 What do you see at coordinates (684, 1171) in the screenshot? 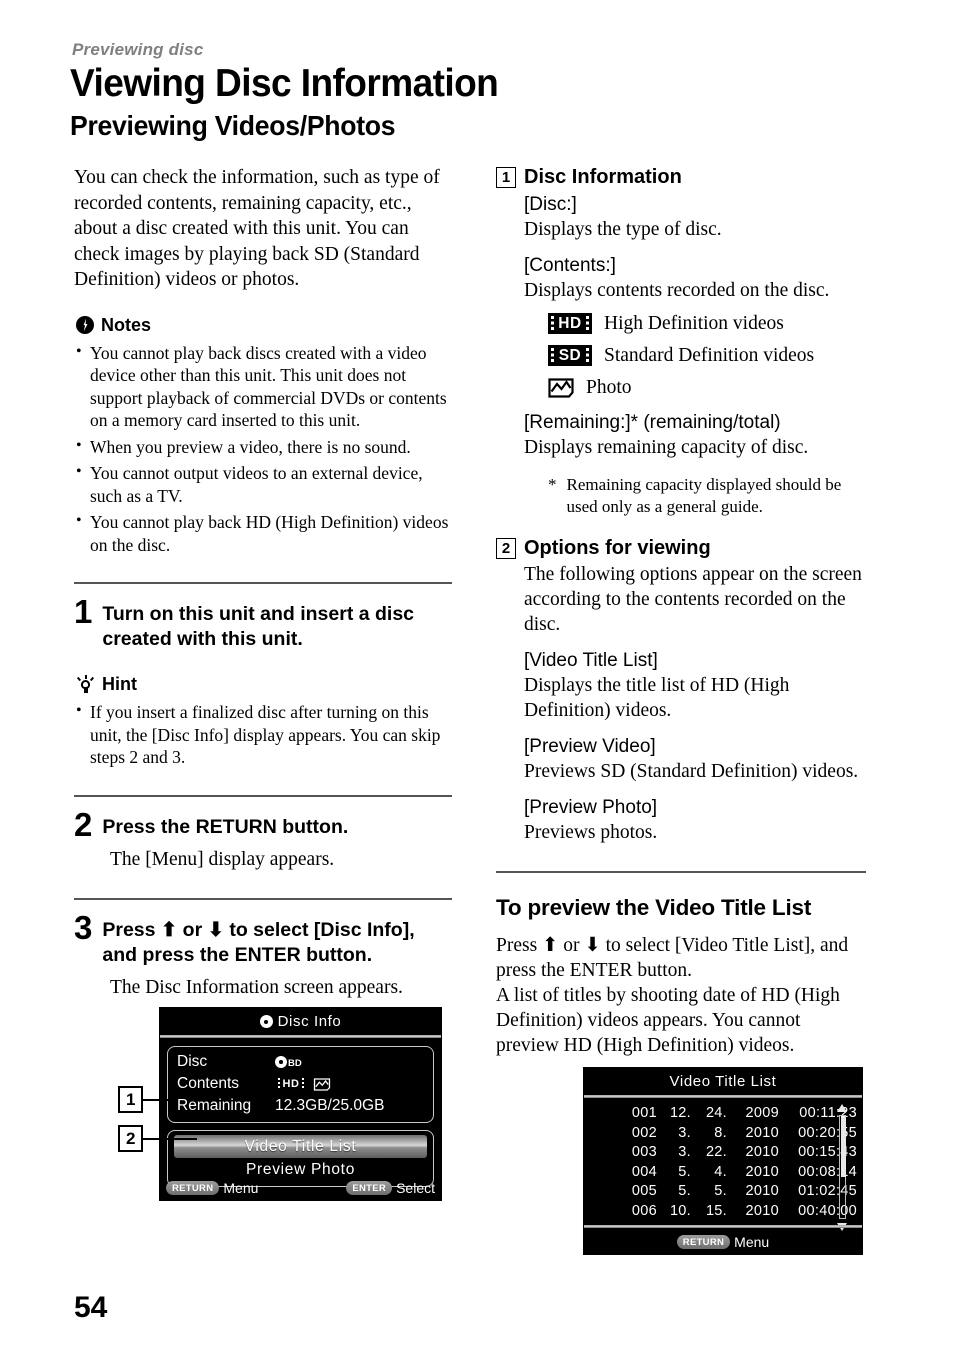
I see `row-month: 5.` at bounding box center [684, 1171].